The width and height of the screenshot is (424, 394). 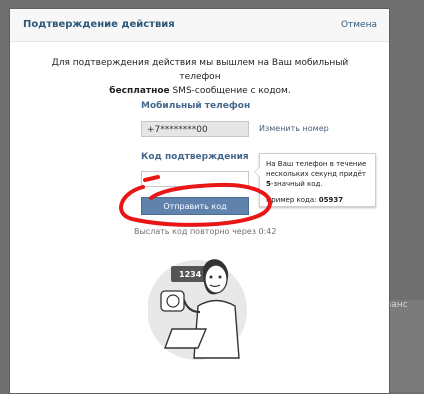 What do you see at coordinates (185, 338) in the screenshot?
I see `desk-envelope-icon` at bounding box center [185, 338].